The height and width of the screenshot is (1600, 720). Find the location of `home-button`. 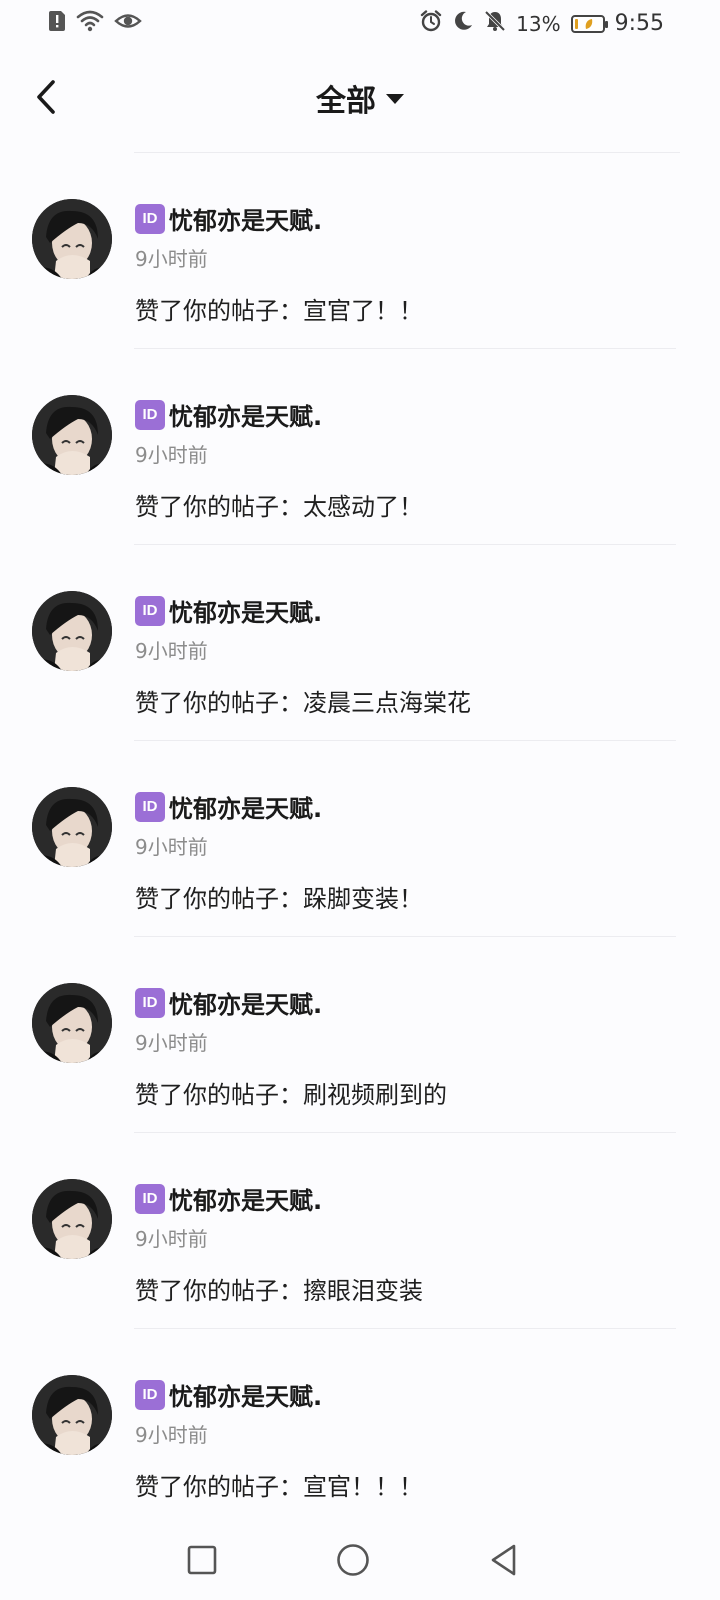

home-button is located at coordinates (353, 1560).